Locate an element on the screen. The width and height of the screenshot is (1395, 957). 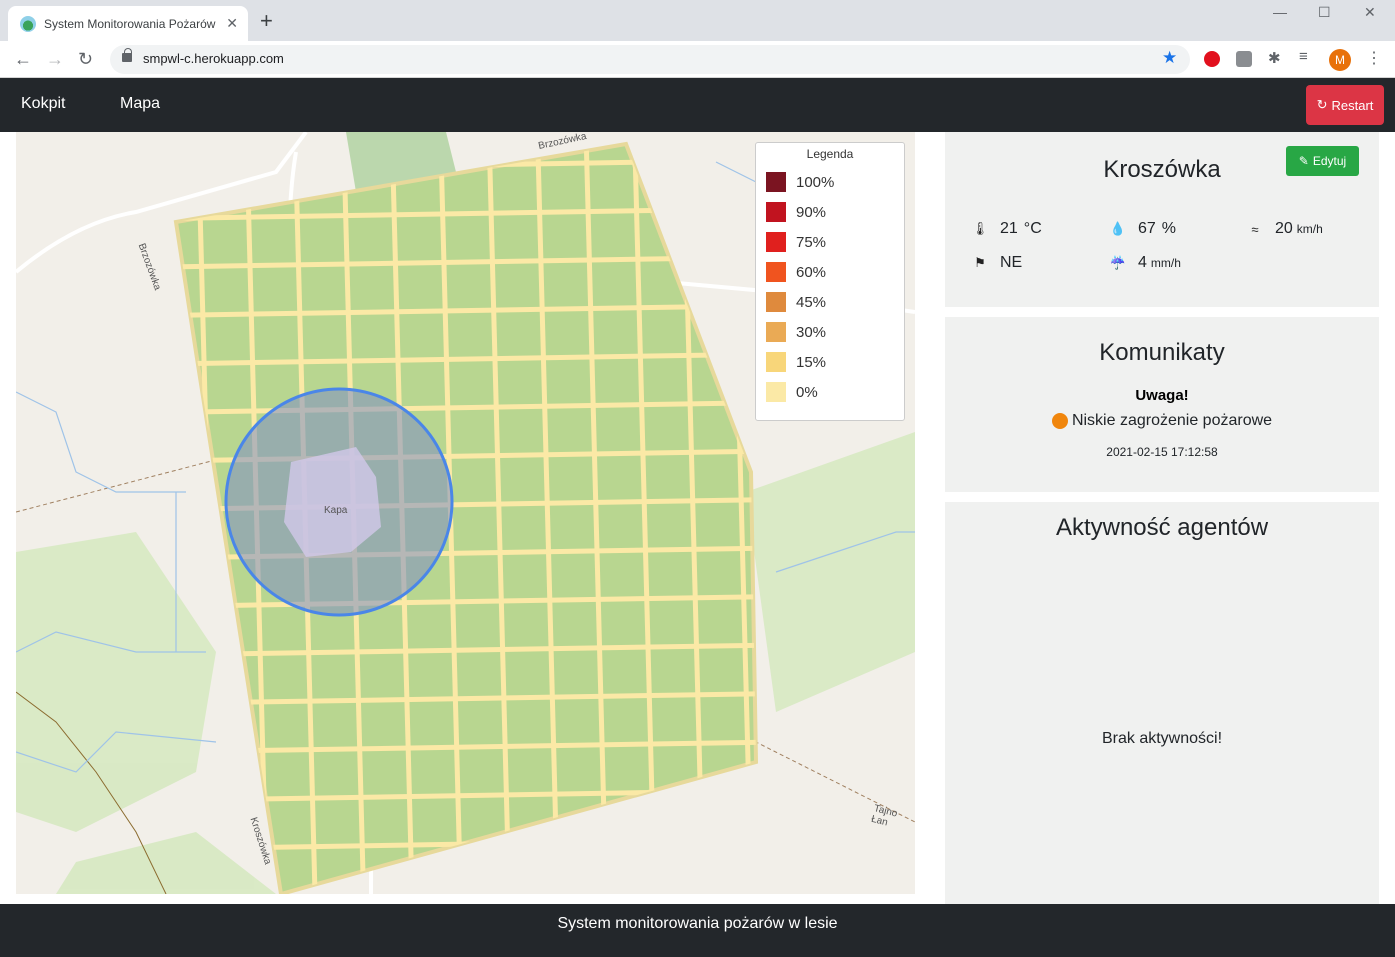
legend-item: 60% is located at coordinates (830, 272).